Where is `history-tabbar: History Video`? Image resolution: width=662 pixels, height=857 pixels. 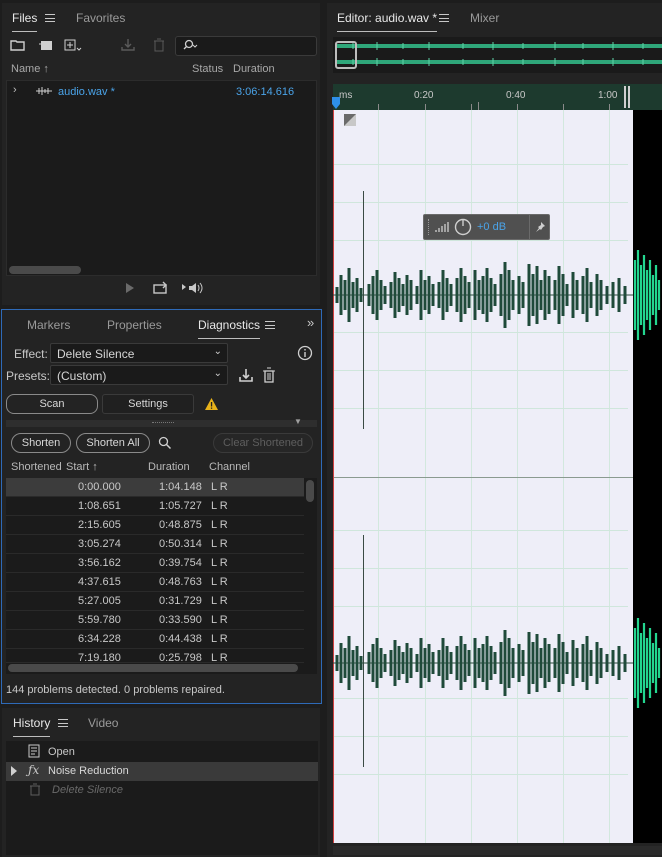 history-tabbar: History Video is located at coordinates (161, 722).